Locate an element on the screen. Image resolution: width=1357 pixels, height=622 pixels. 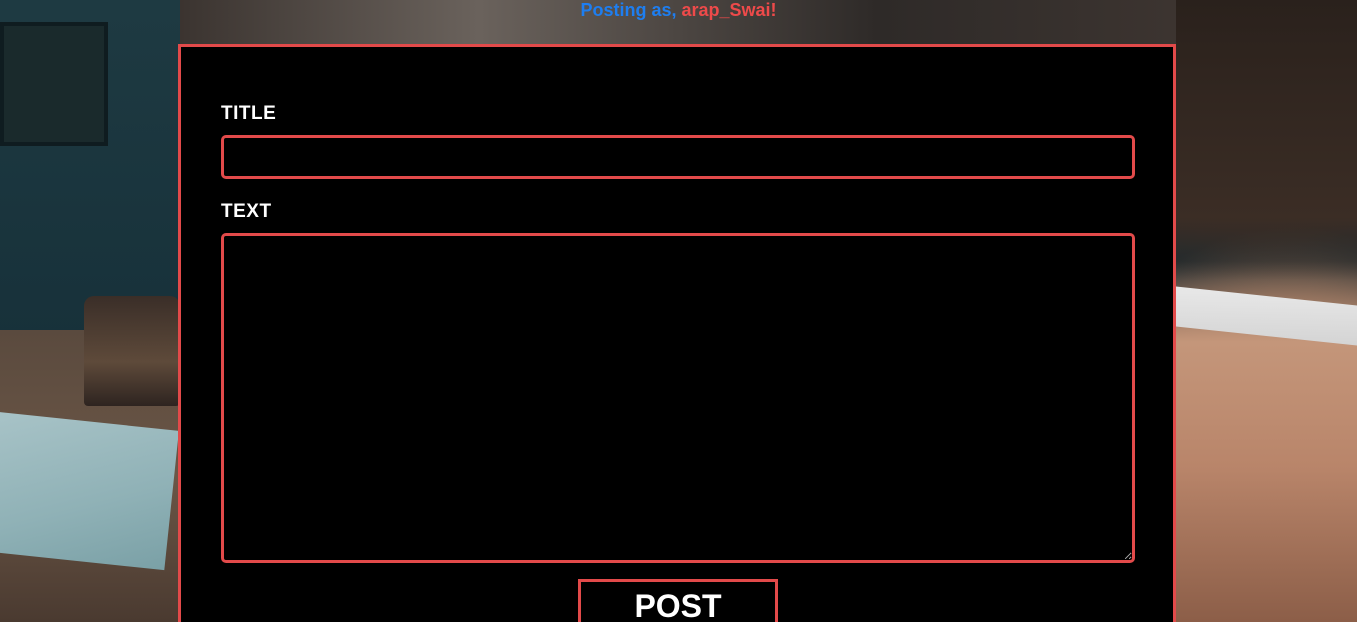
title-label: TITLE is located at coordinates (249, 113).